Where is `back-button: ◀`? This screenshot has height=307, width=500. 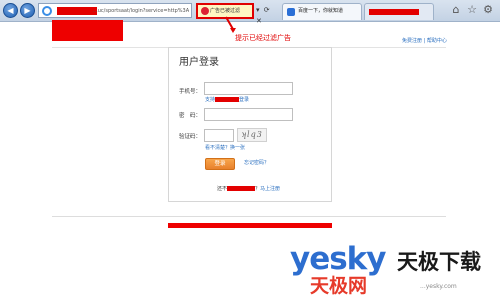 back-button: ◀ is located at coordinates (10, 10).